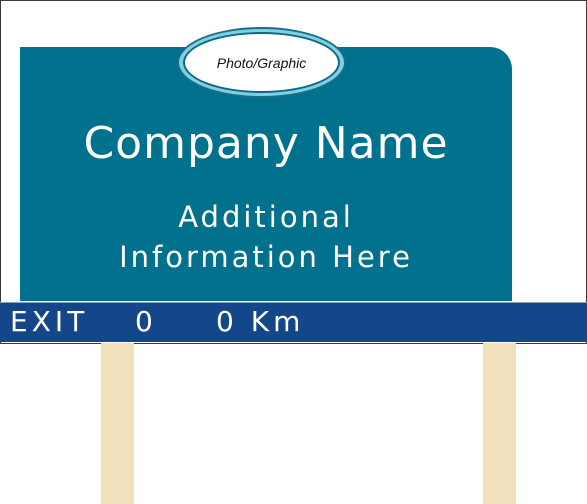 This screenshot has height=504, width=587. What do you see at coordinates (266, 257) in the screenshot?
I see `info-line-2: Information Here` at bounding box center [266, 257].